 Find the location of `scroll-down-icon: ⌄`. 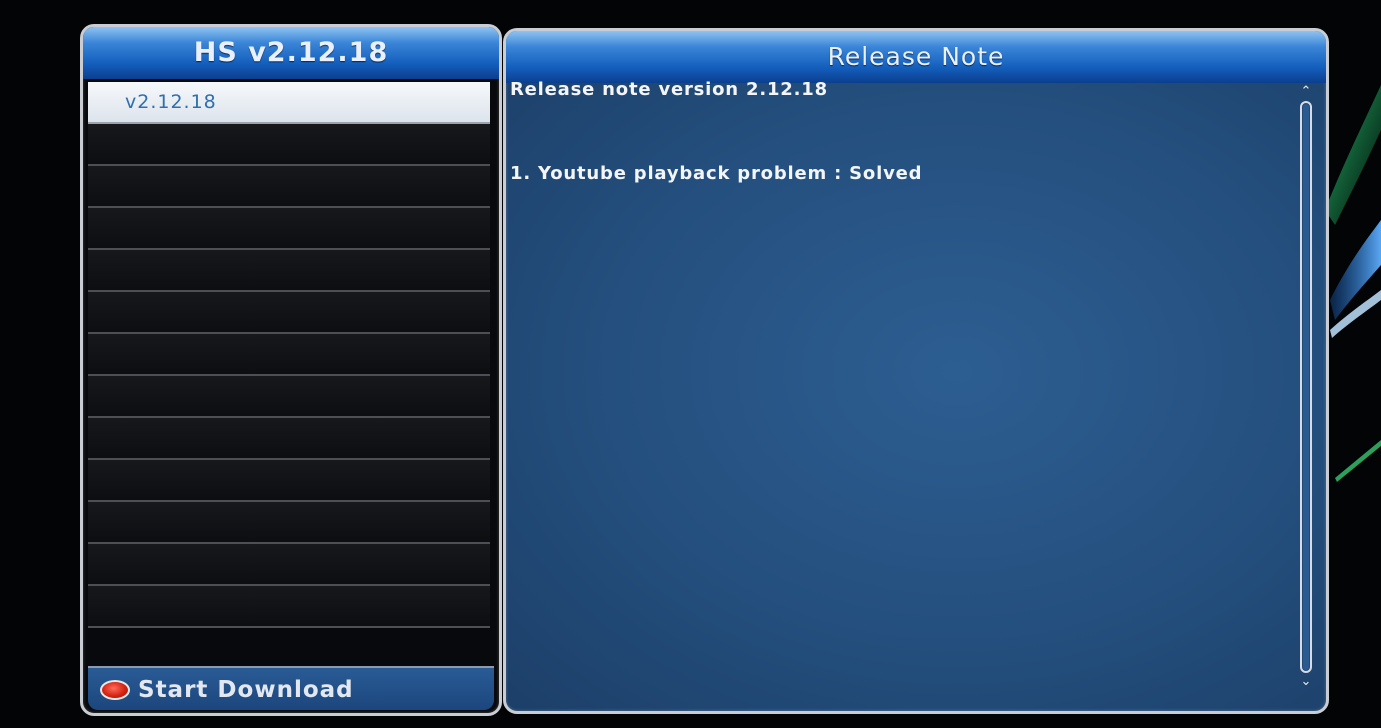

scroll-down-icon: ⌄ is located at coordinates (1306, 682).